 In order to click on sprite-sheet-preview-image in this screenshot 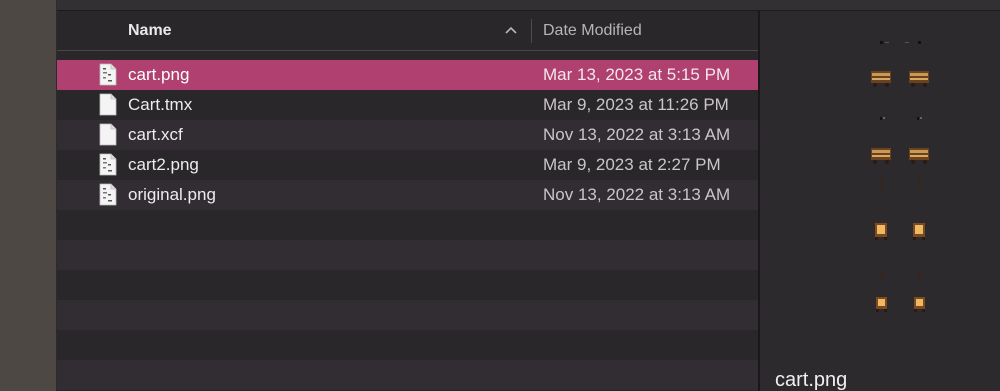, I will do `click(900, 176)`.